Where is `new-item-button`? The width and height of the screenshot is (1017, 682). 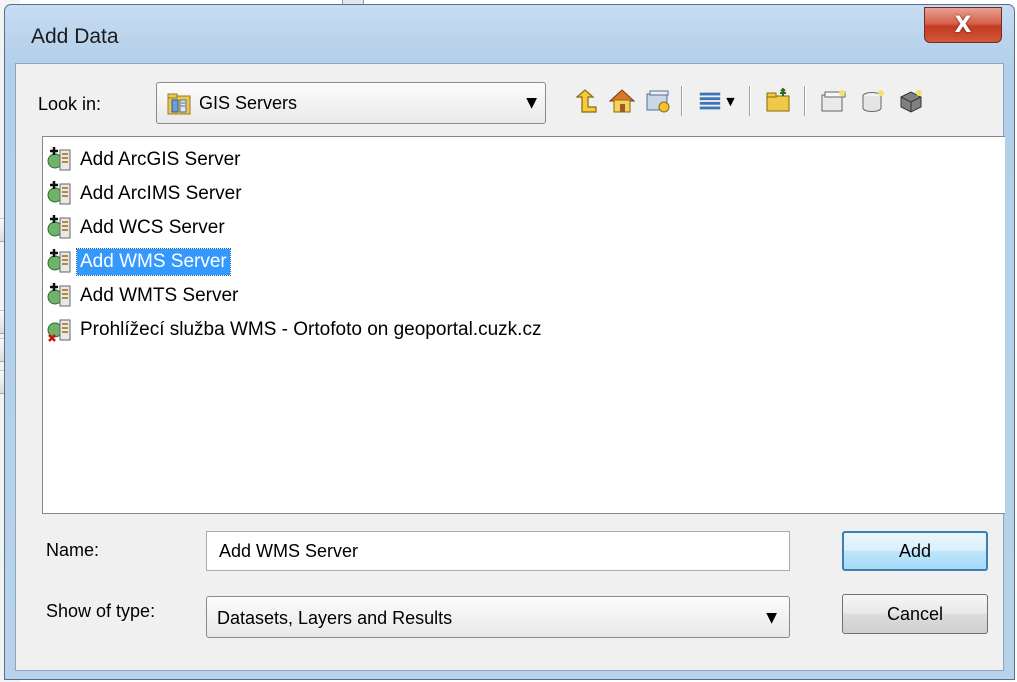
new-item-button is located at coordinates (833, 101).